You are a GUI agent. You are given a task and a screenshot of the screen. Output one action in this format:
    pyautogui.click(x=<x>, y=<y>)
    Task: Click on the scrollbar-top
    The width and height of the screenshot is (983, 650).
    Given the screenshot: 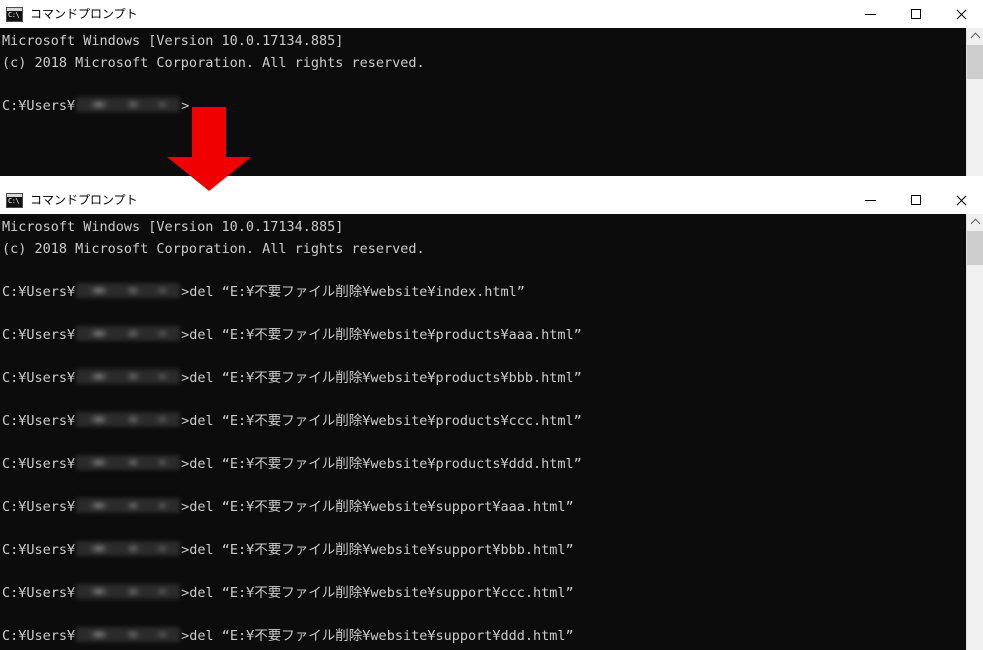 What is the action you would take?
    pyautogui.click(x=974, y=102)
    